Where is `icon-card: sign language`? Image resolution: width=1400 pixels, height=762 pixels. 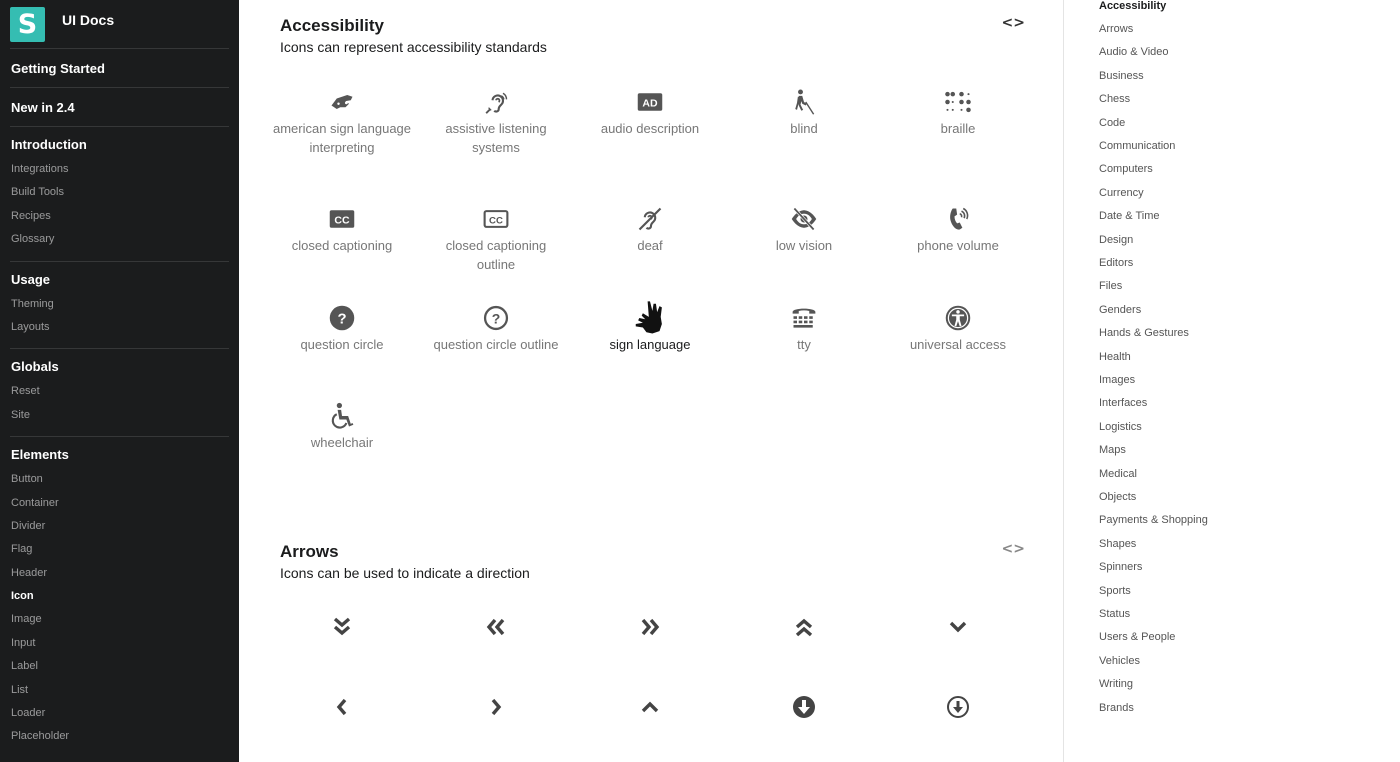 icon-card: sign language is located at coordinates (650, 328).